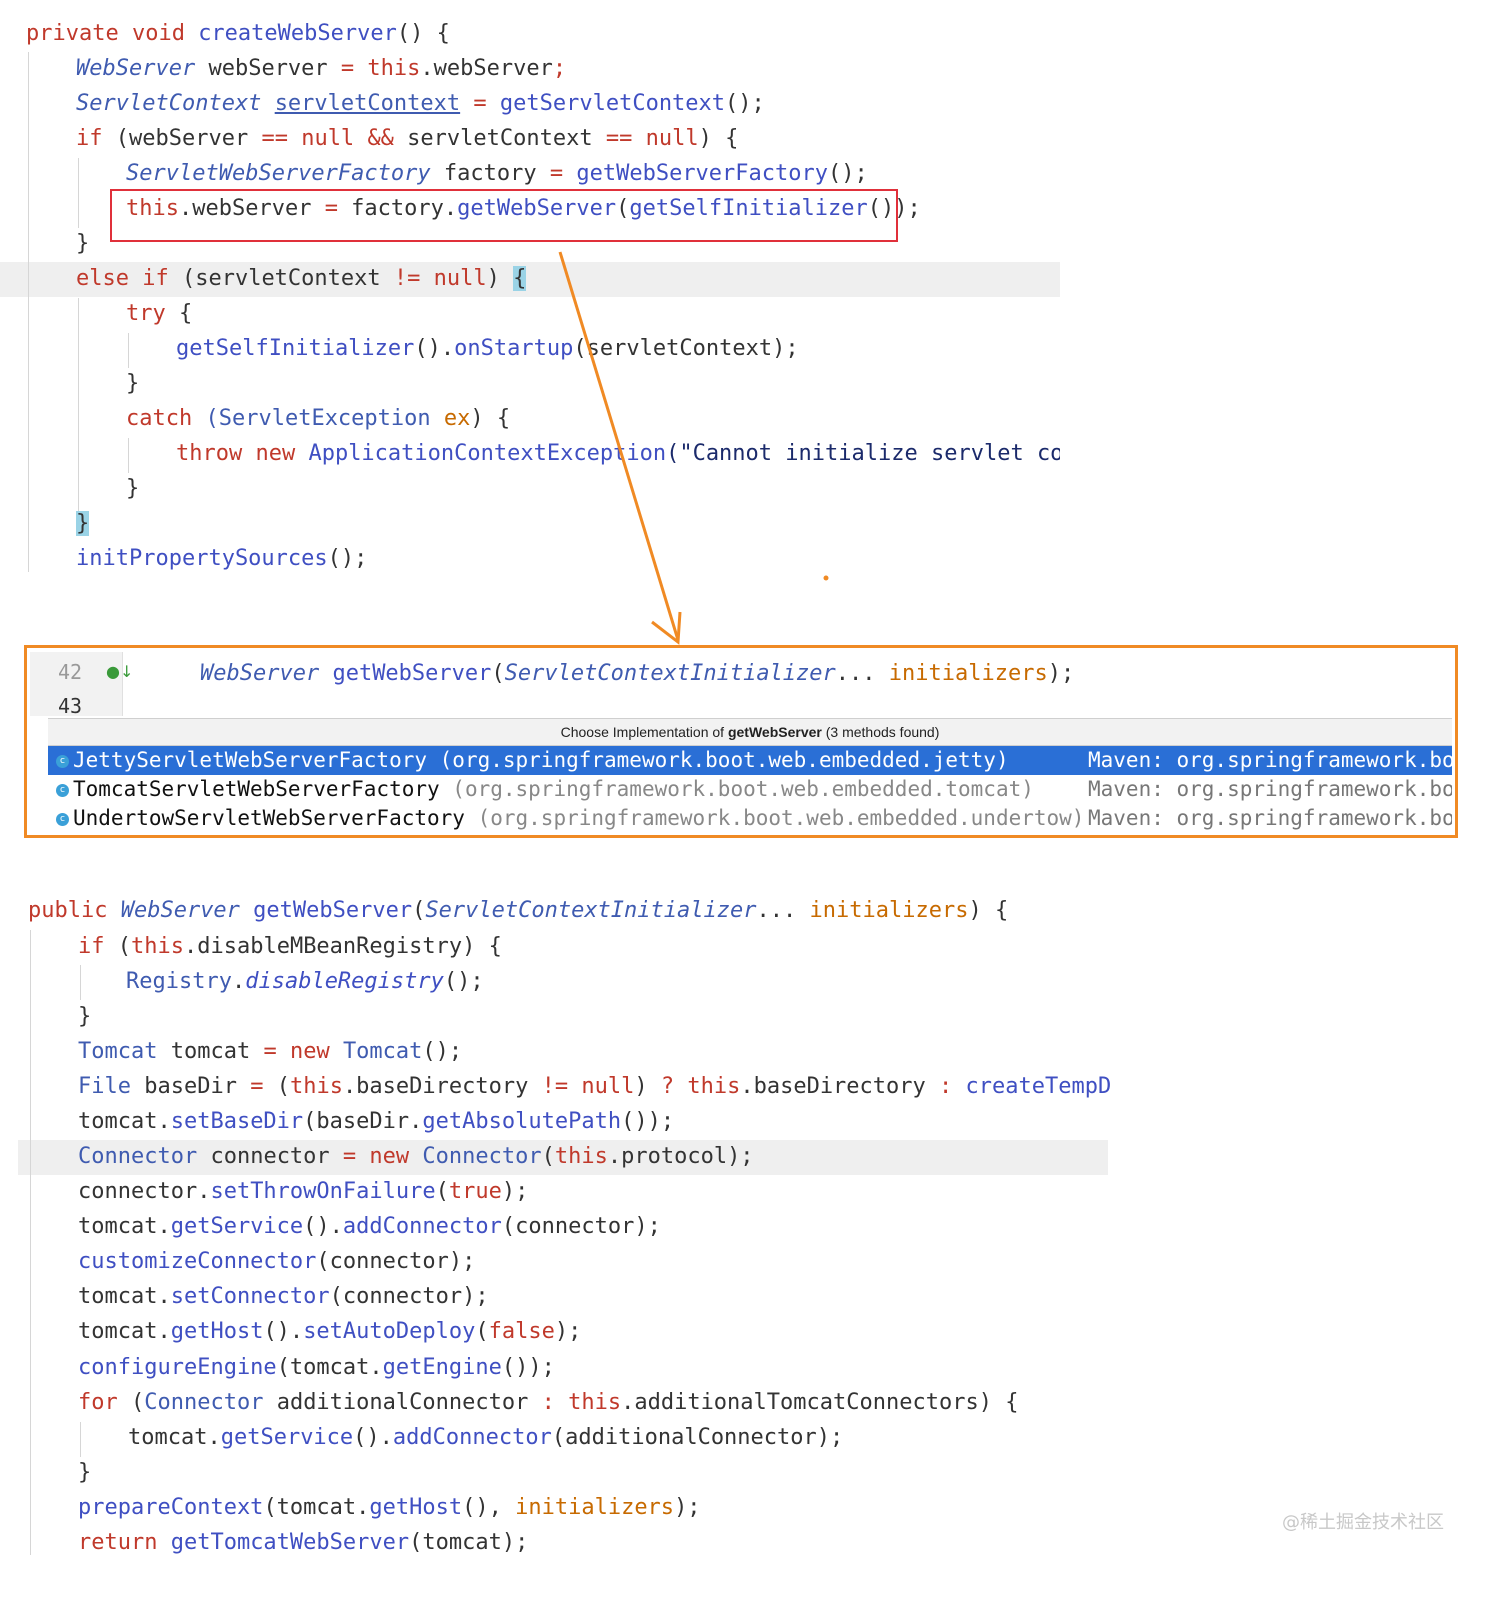 This screenshot has height=1610, width=1512. Describe the element at coordinates (1363, 1522) in the screenshot. I see `watermark: @稀土掘金技术社区` at that location.